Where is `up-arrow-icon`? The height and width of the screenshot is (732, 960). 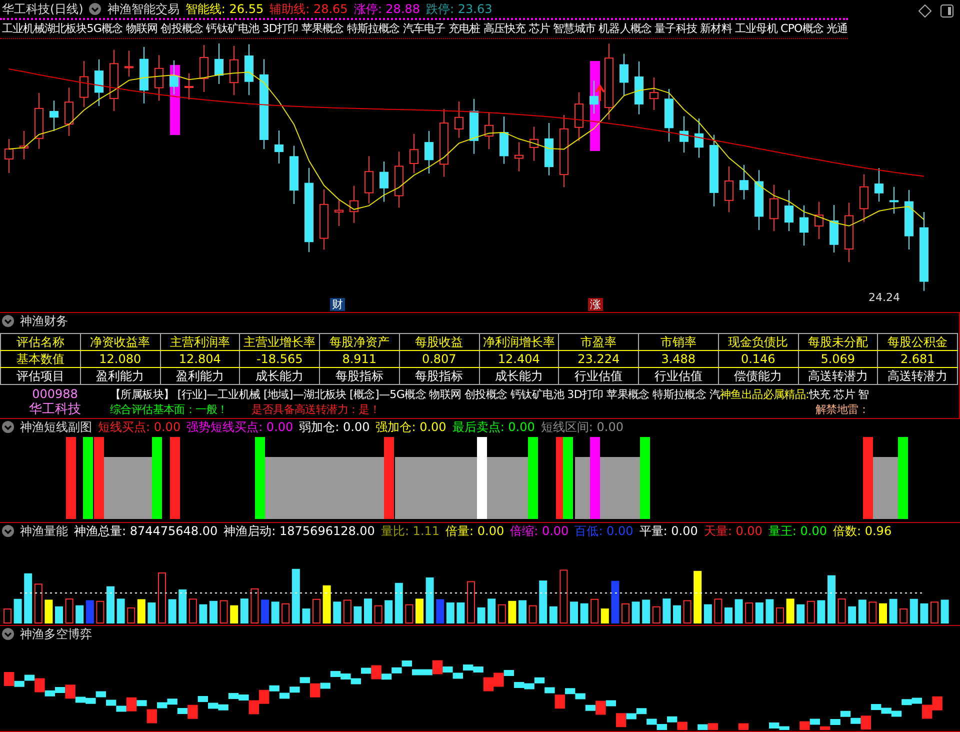 up-arrow-icon is located at coordinates (600, 93).